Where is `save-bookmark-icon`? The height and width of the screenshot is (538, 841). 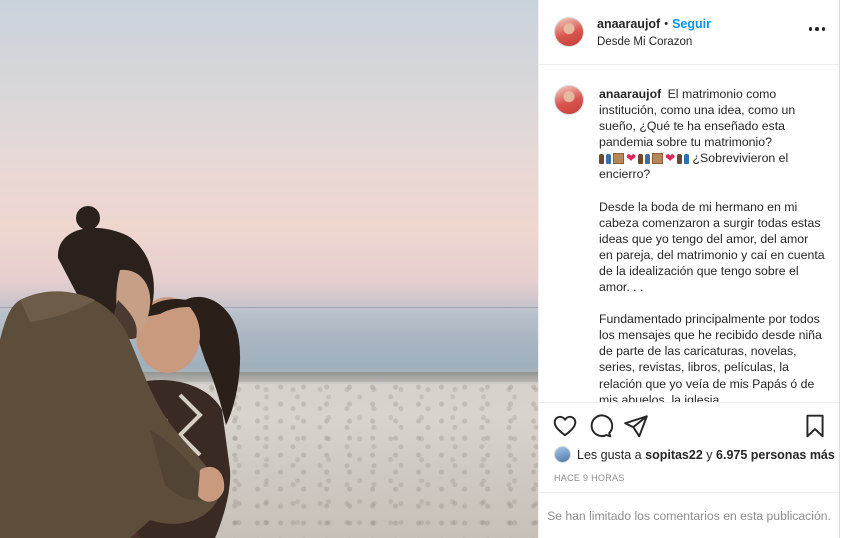
save-bookmark-icon is located at coordinates (815, 426).